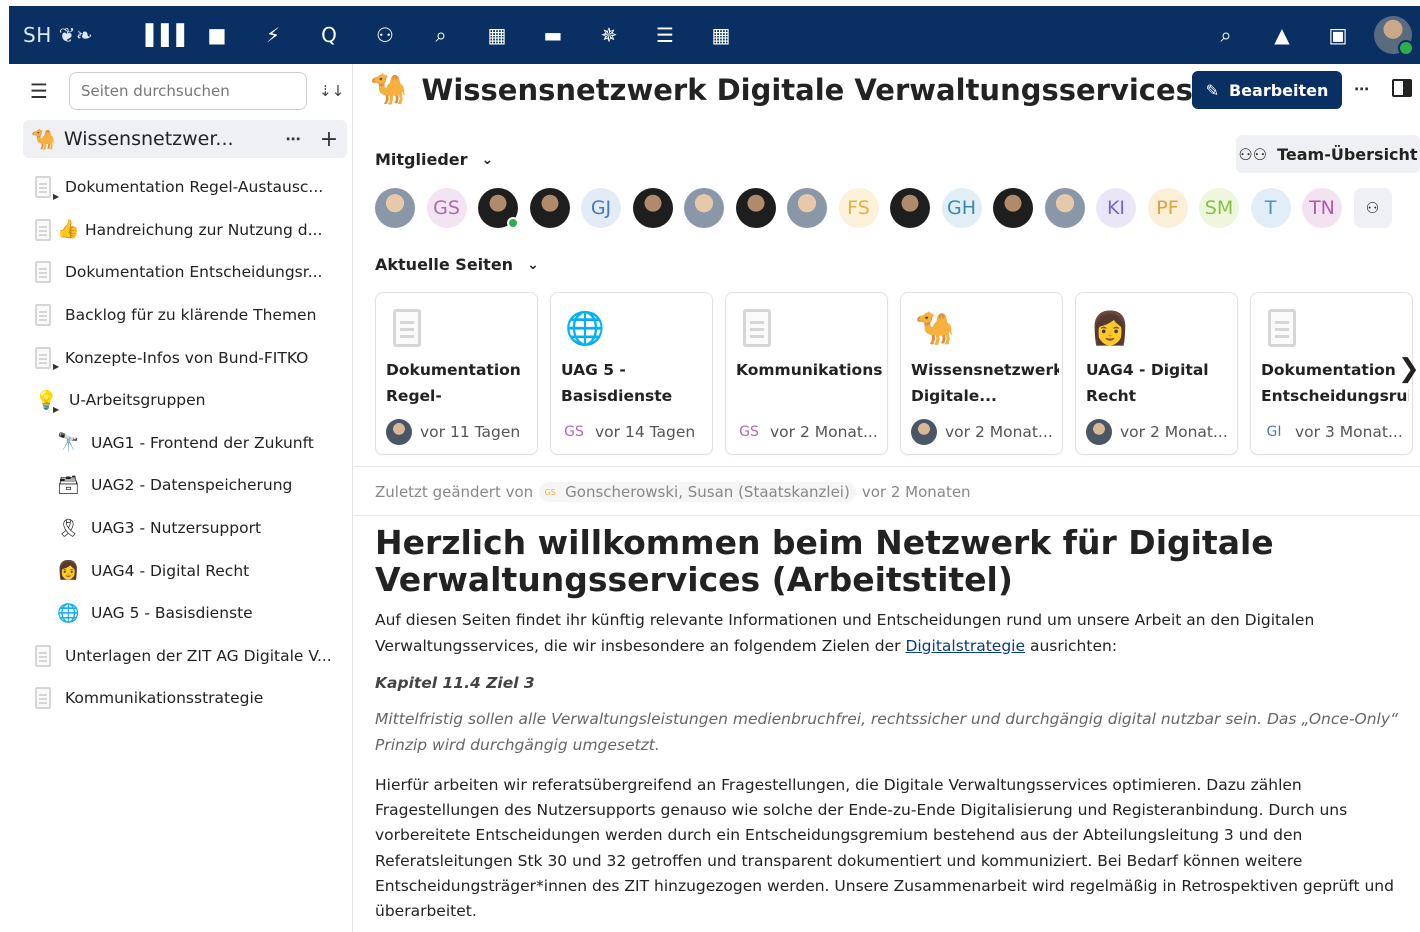  Describe the element at coordinates (185, 528) in the screenshot. I see `sidebar-item: 🎗 UAG3 - Nutzersupport` at that location.